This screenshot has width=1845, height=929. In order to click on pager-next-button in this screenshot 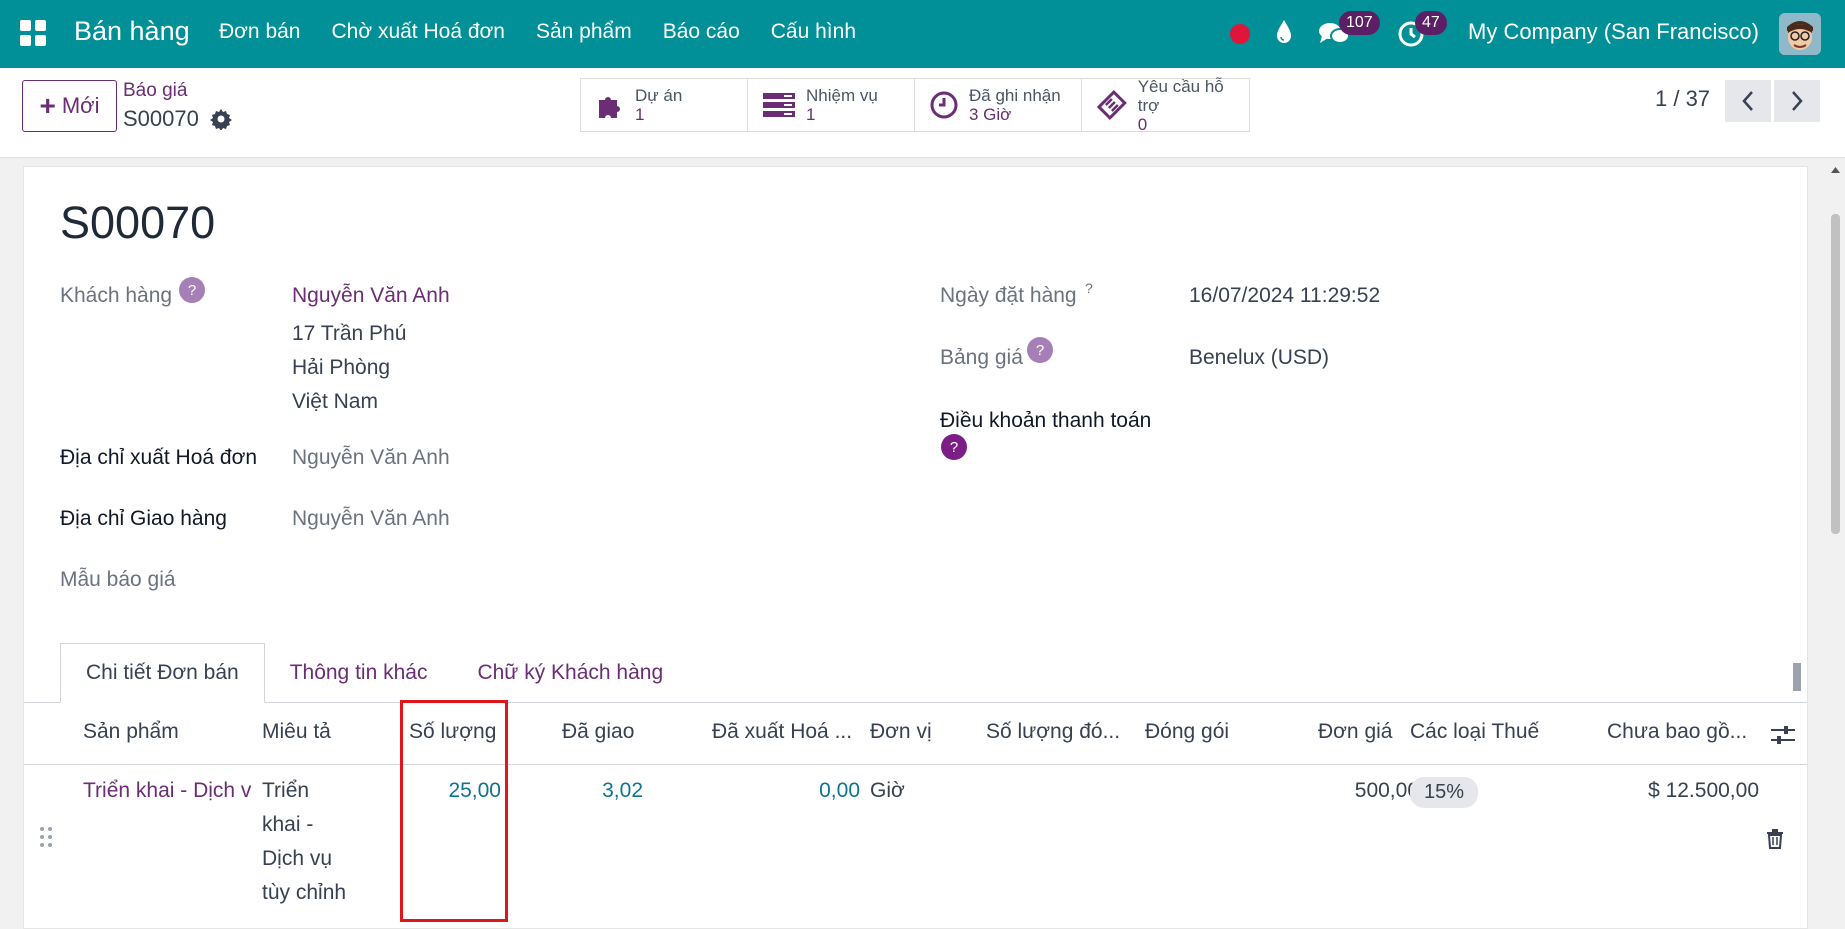, I will do `click(1797, 101)`.